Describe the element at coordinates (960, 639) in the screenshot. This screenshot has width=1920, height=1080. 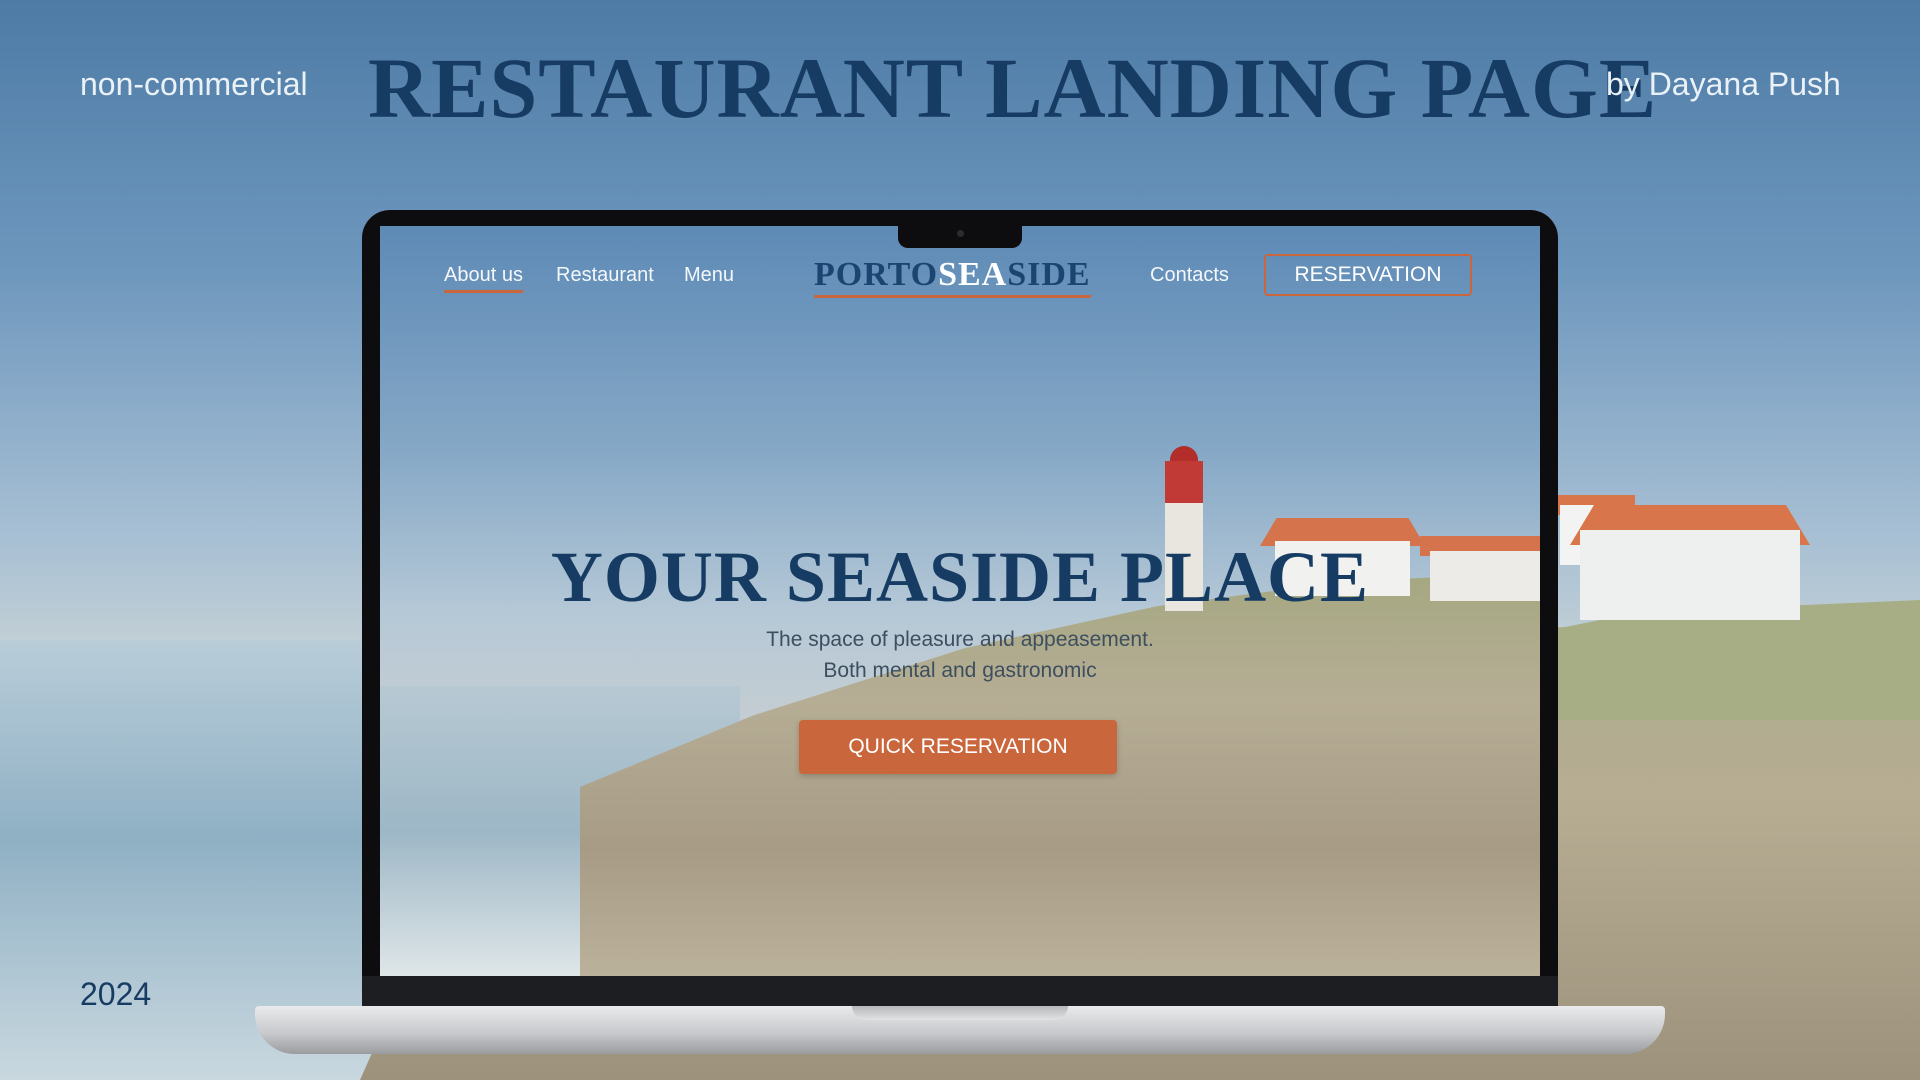
I see `hero-subtitle-line1: The space of pleasure and appeasement.` at that location.